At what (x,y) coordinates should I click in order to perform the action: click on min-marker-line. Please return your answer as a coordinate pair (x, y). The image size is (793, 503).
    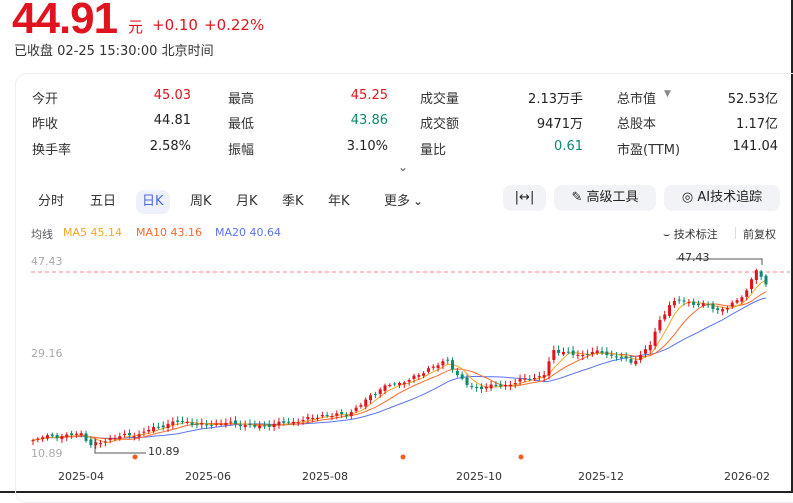
    Looking at the image, I should click on (120, 446).